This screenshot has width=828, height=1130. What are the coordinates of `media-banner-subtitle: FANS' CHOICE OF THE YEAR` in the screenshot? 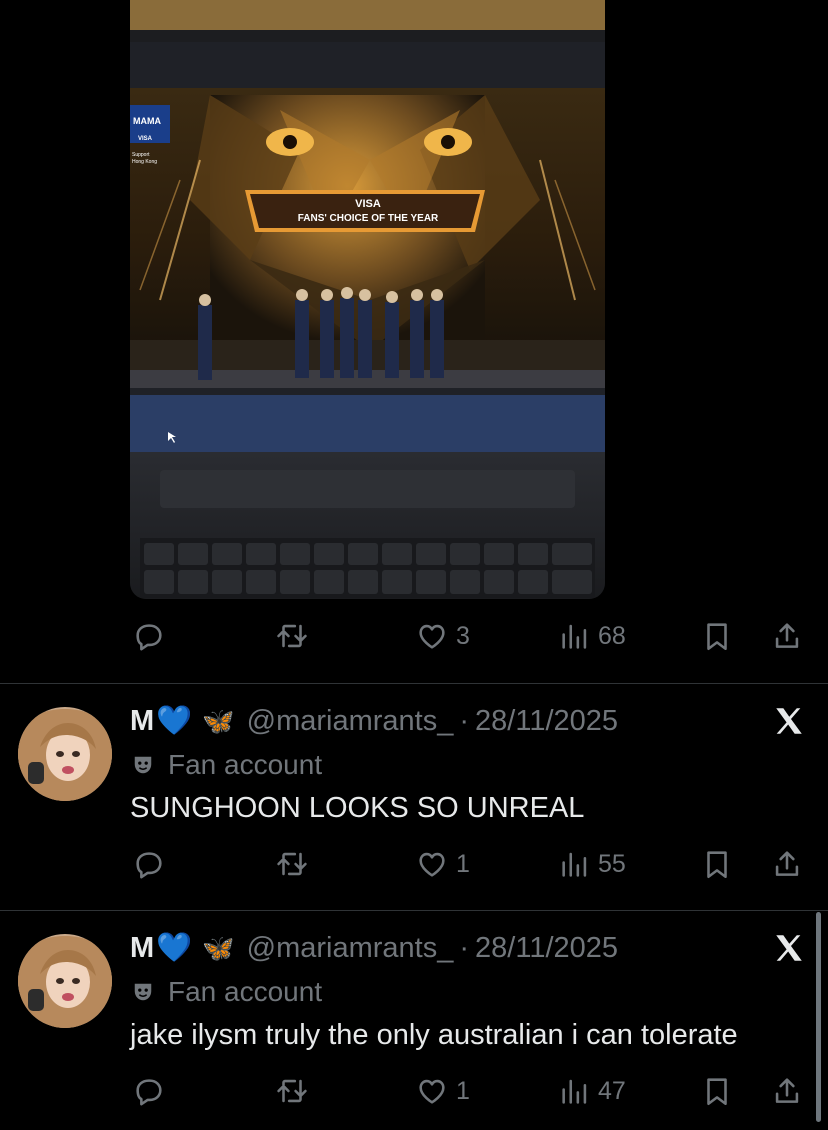 It's located at (368, 218).